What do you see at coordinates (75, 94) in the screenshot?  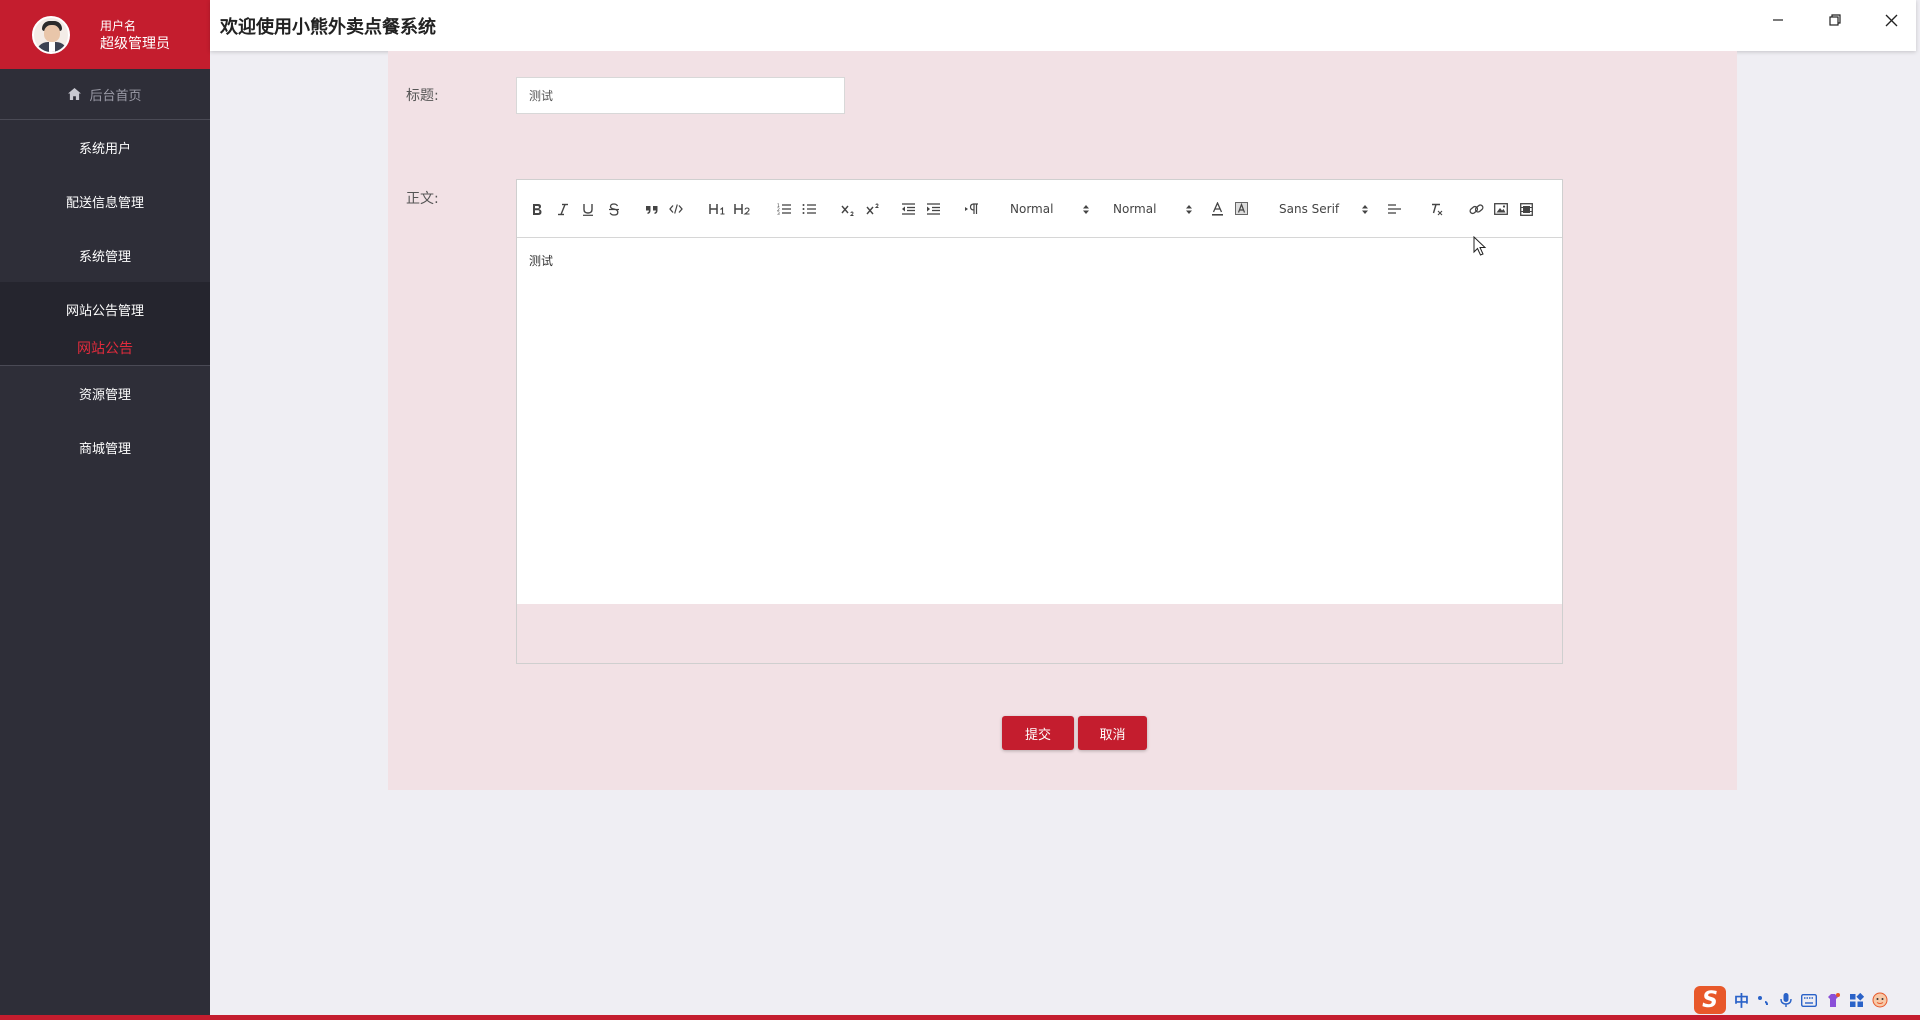 I see `home-icon` at bounding box center [75, 94].